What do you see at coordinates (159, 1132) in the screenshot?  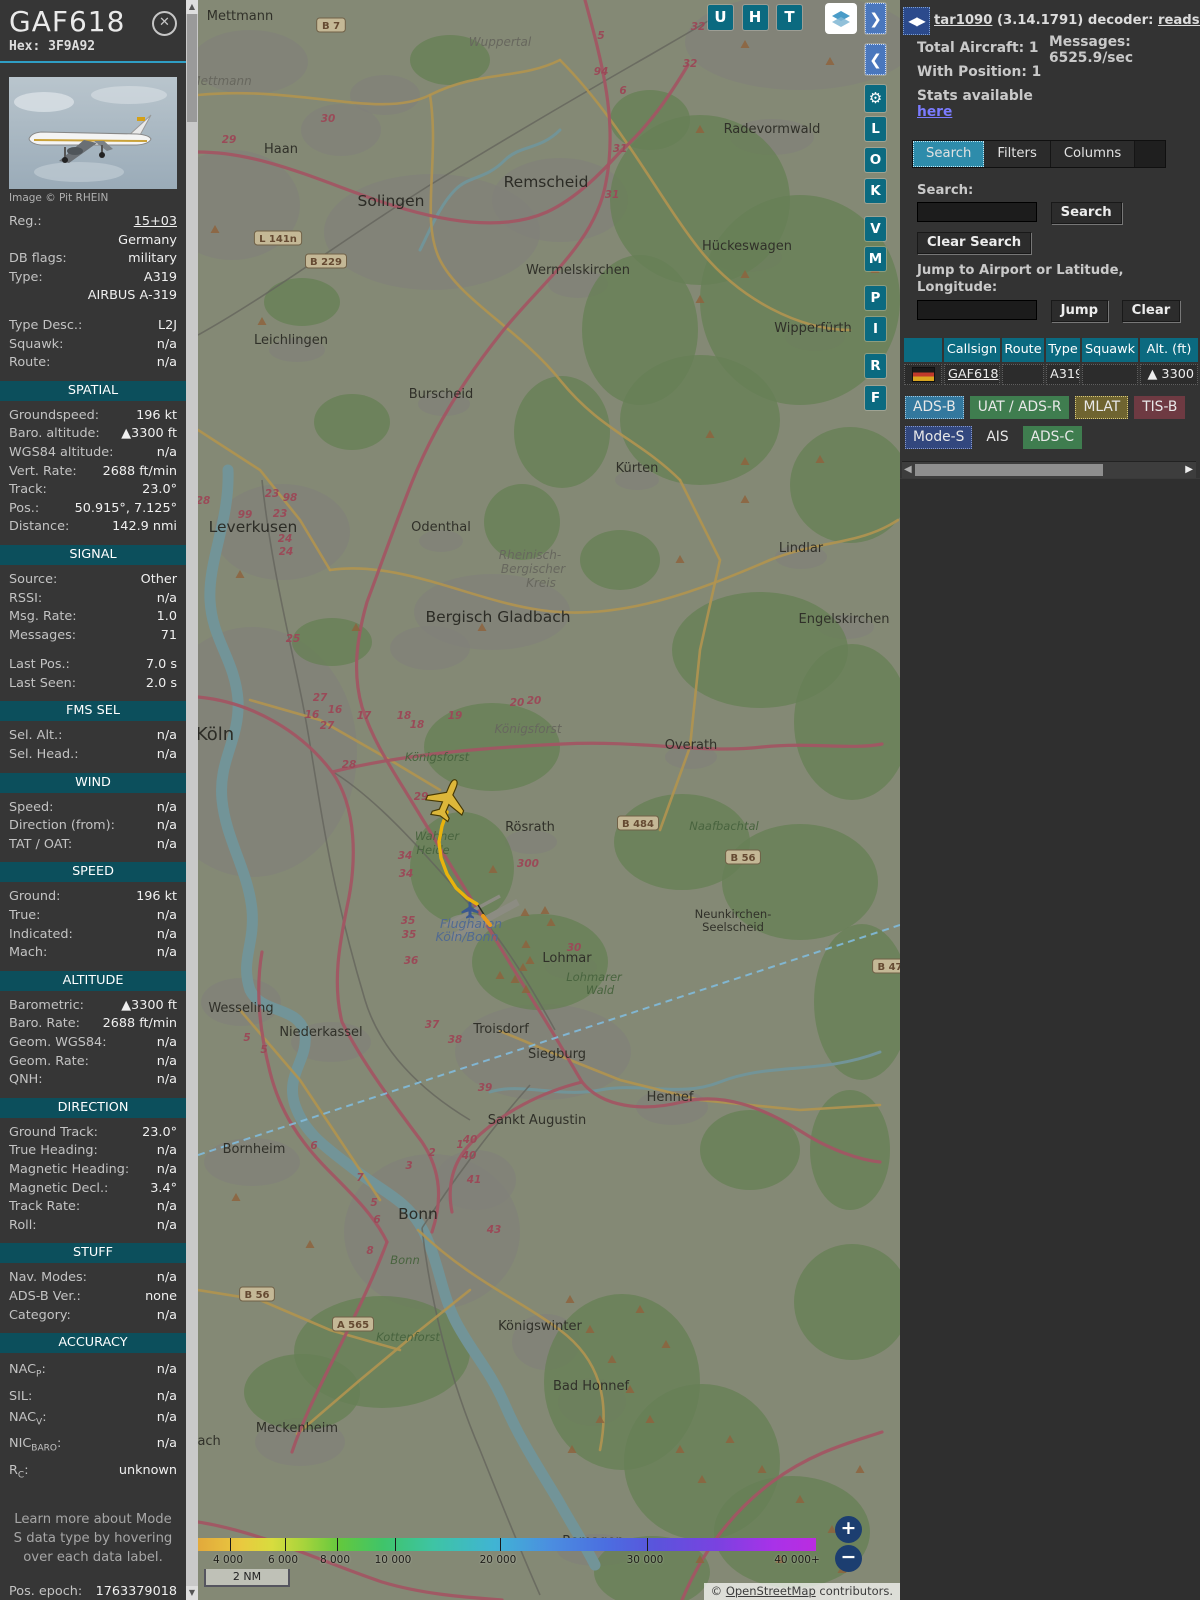 I see `data-row-value: 23.0°` at bounding box center [159, 1132].